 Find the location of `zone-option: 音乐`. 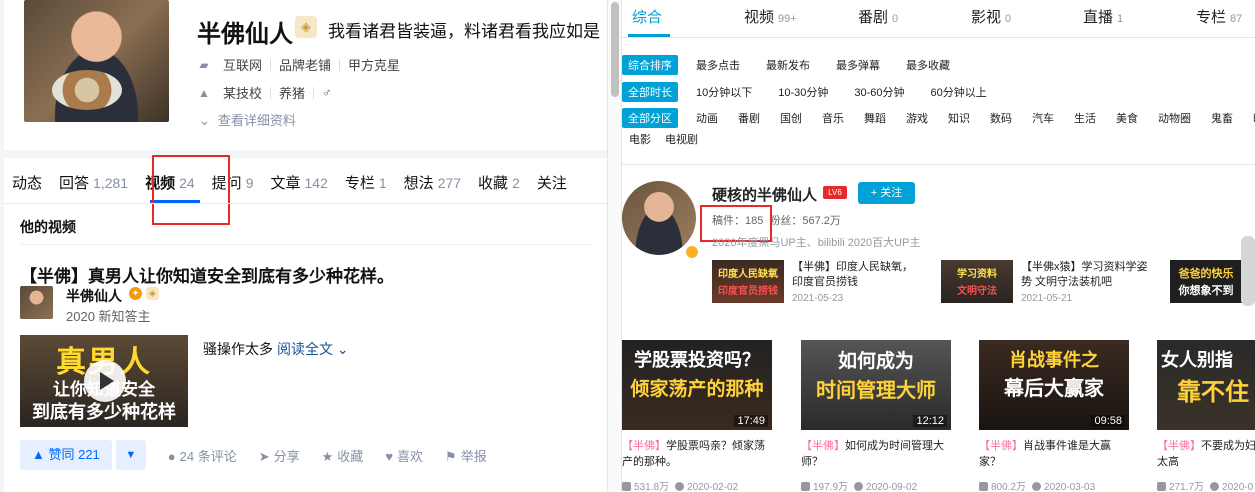

zone-option: 音乐 is located at coordinates (833, 118).